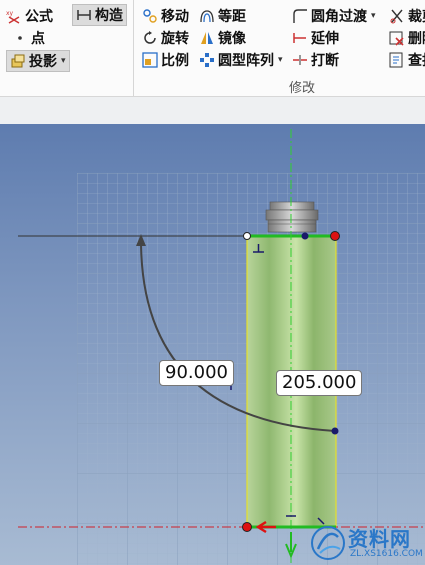 This screenshot has width=425, height=565. What do you see at coordinates (416, 39) in the screenshot?
I see `delete-label: 删除` at bounding box center [416, 39].